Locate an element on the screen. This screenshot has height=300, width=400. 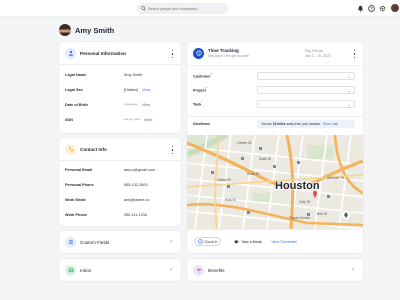
top-bar: ? is located at coordinates (200, 8).